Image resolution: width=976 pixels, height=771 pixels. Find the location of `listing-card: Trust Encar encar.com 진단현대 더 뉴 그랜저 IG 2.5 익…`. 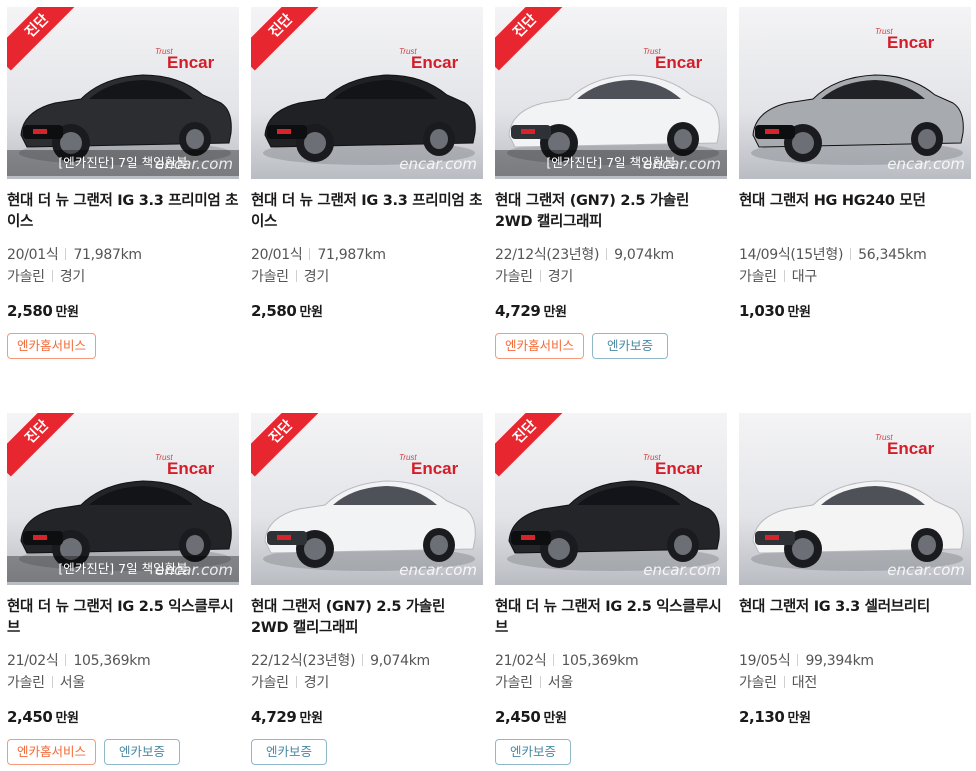

listing-card: Trust Encar encar.com 진단현대 더 뉴 그랜저 IG 2.5 익… is located at coordinates (611, 589).